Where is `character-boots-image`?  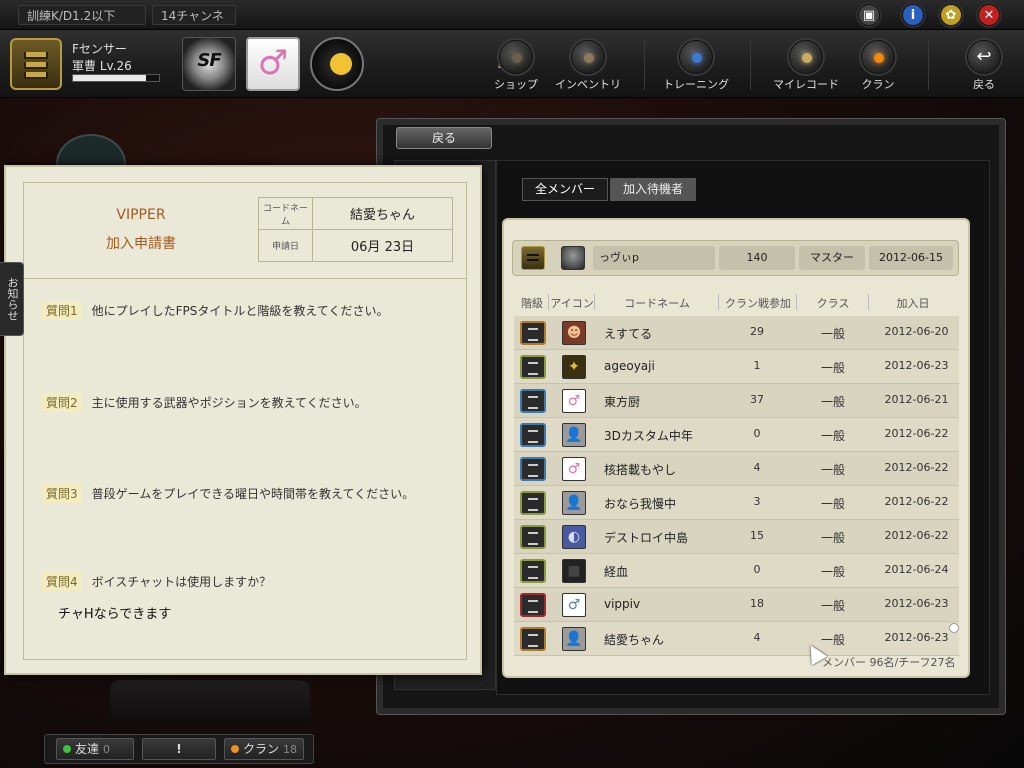 character-boots-image is located at coordinates (210, 702).